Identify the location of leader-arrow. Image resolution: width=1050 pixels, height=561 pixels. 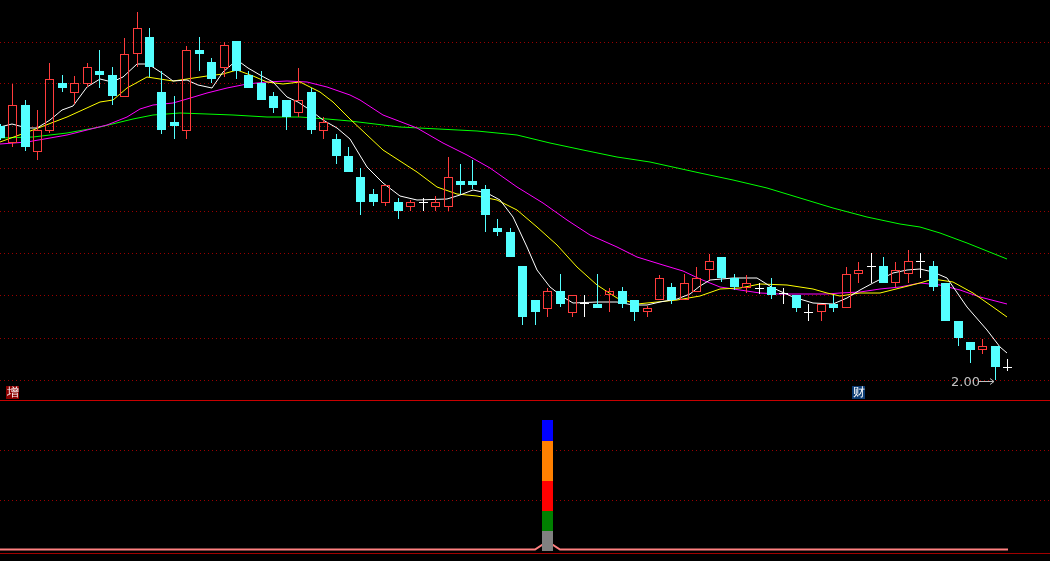
(986, 381).